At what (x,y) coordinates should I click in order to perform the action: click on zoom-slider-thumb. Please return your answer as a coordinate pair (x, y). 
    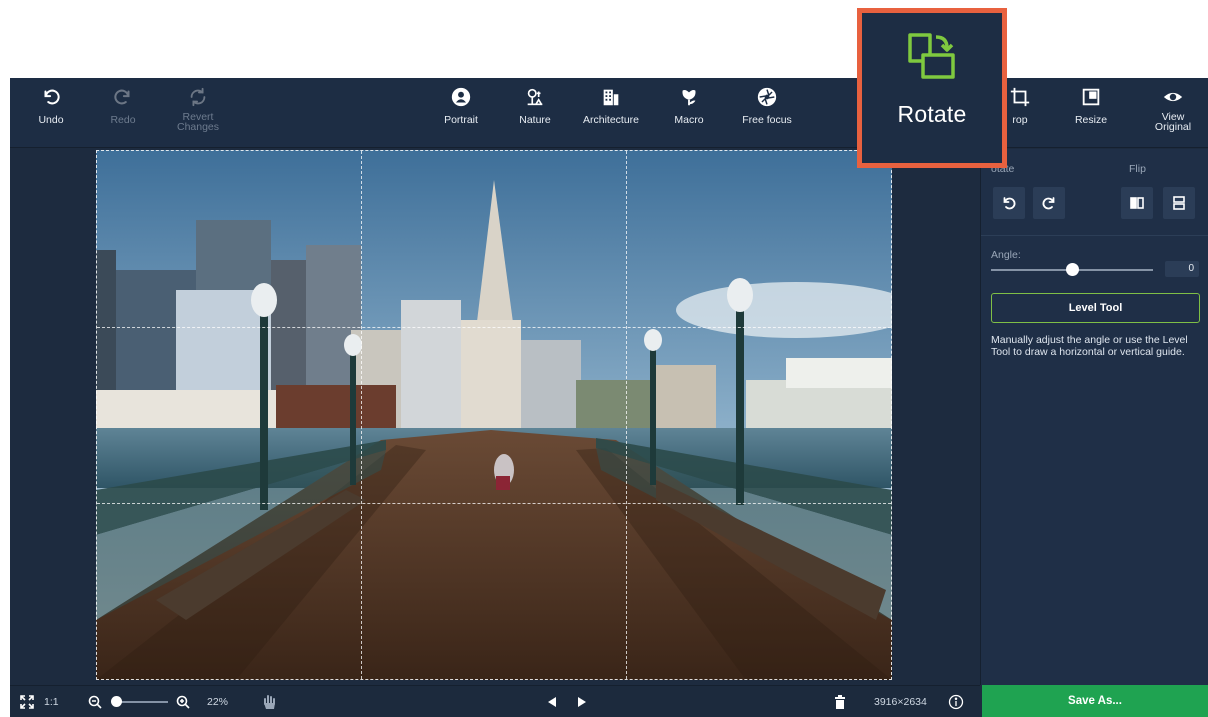
    Looking at the image, I should click on (116, 701).